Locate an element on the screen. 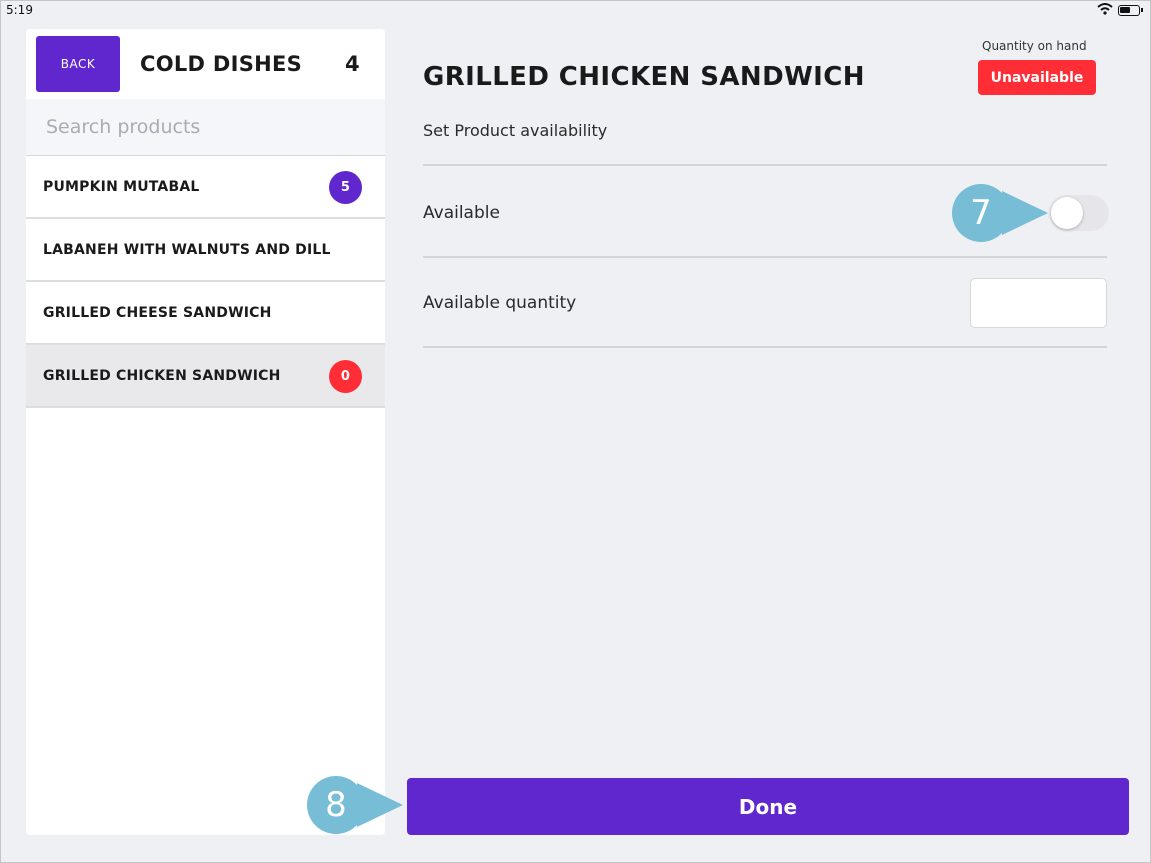  page-title: GRILLED CHICKEN SANDWICH is located at coordinates (644, 77).